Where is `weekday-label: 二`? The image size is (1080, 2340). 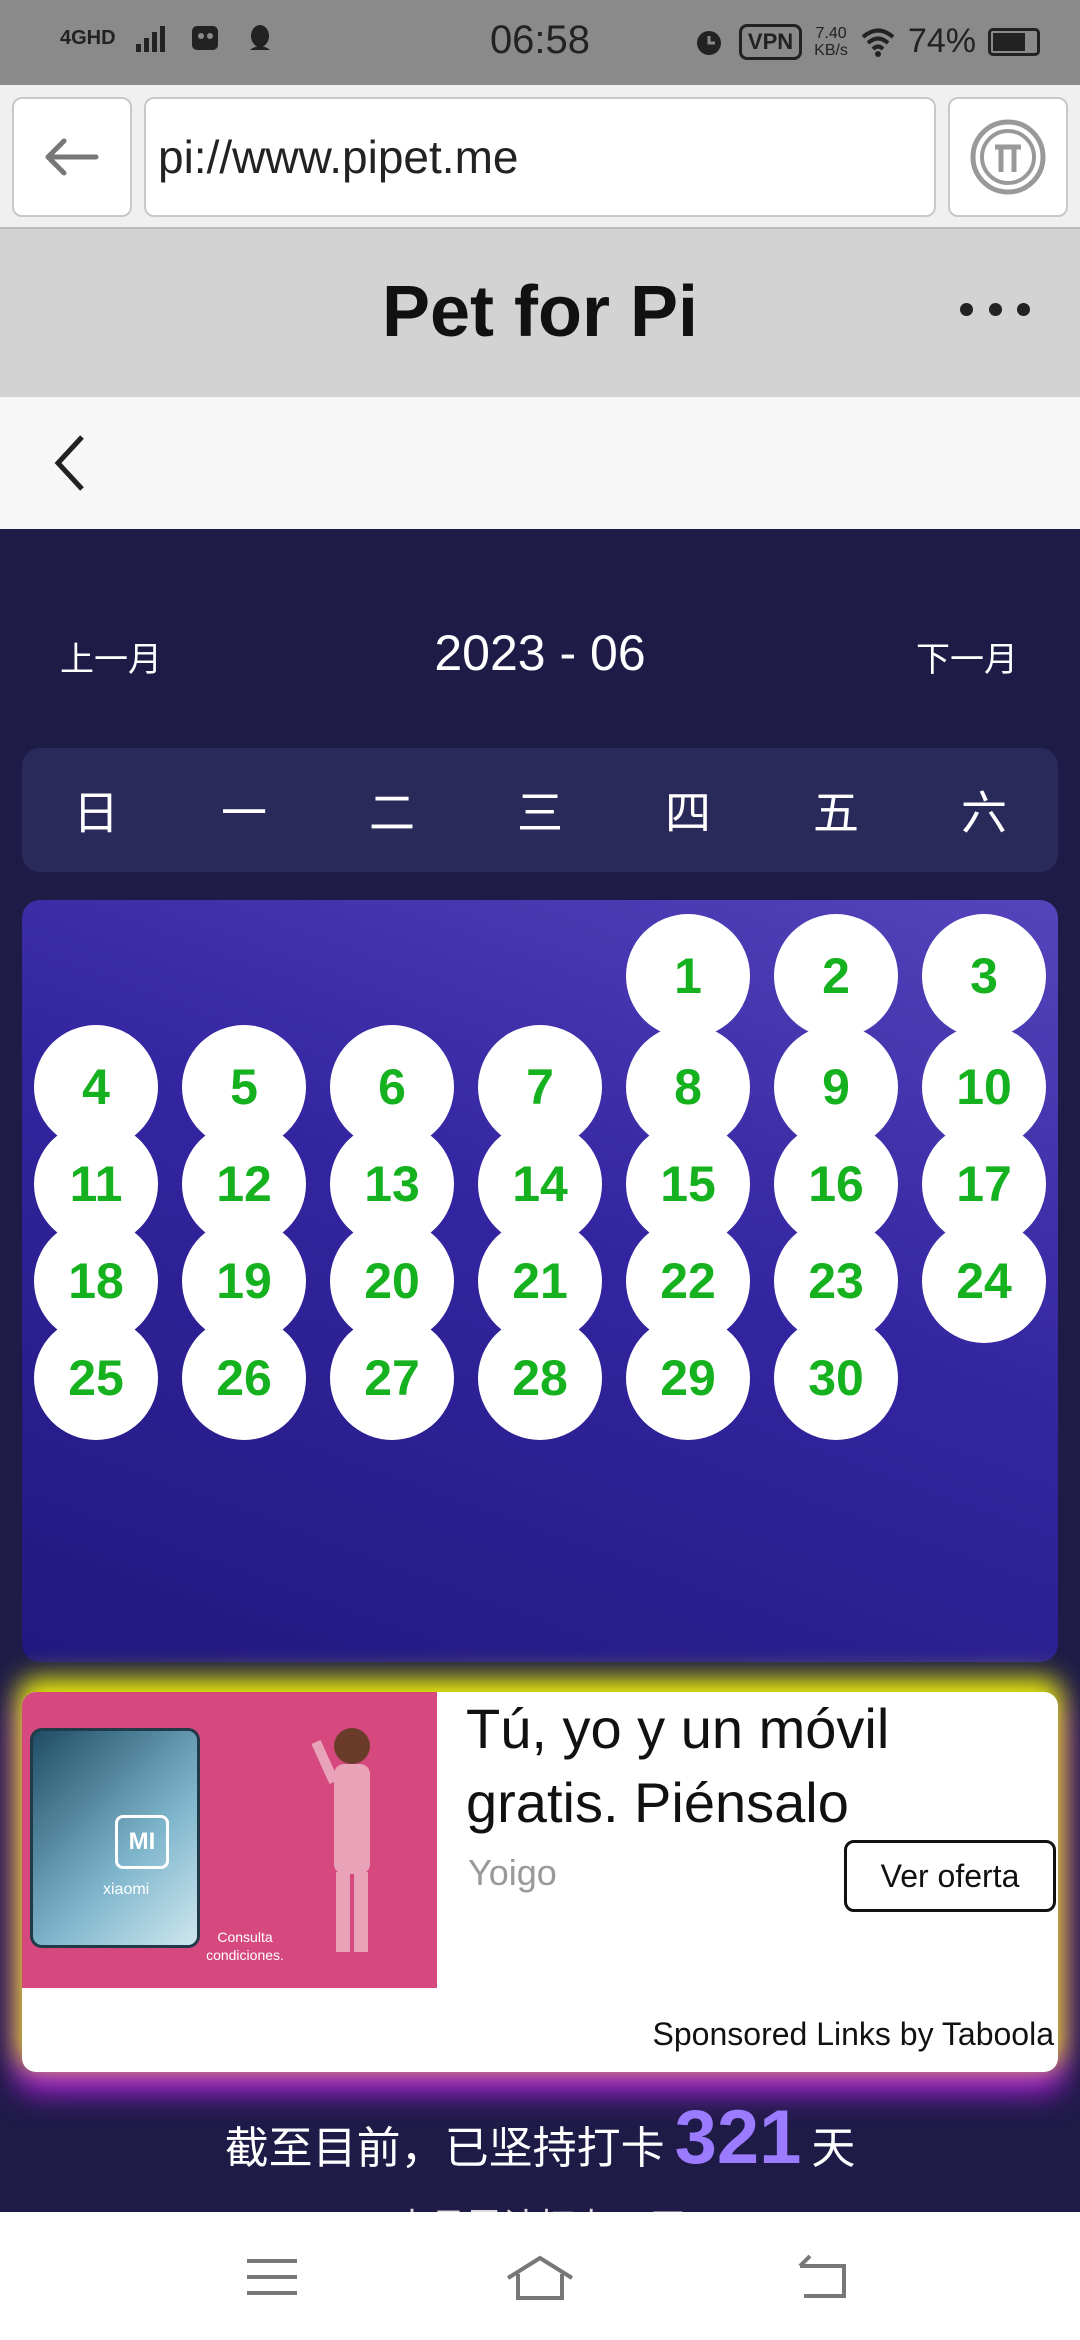
weekday-label: 二 is located at coordinates (392, 813).